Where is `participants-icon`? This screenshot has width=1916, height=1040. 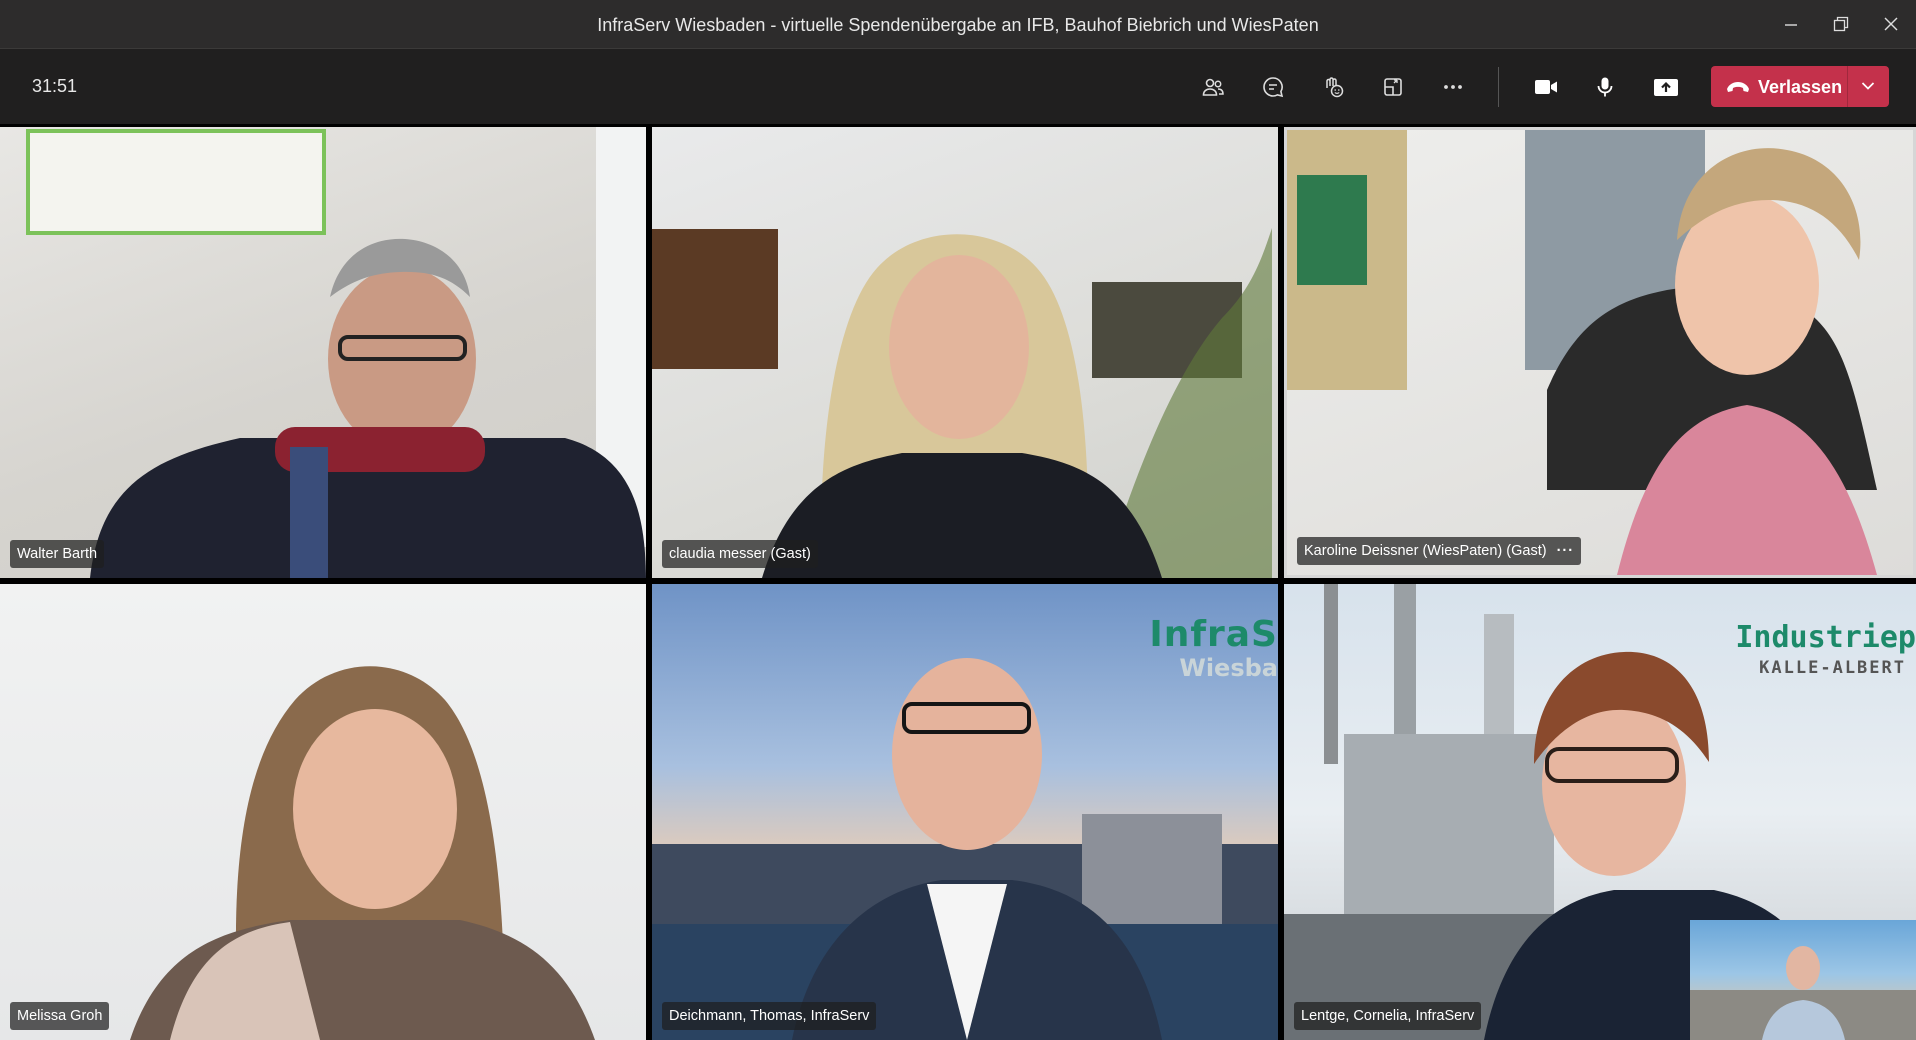 participants-icon is located at coordinates (1213, 87).